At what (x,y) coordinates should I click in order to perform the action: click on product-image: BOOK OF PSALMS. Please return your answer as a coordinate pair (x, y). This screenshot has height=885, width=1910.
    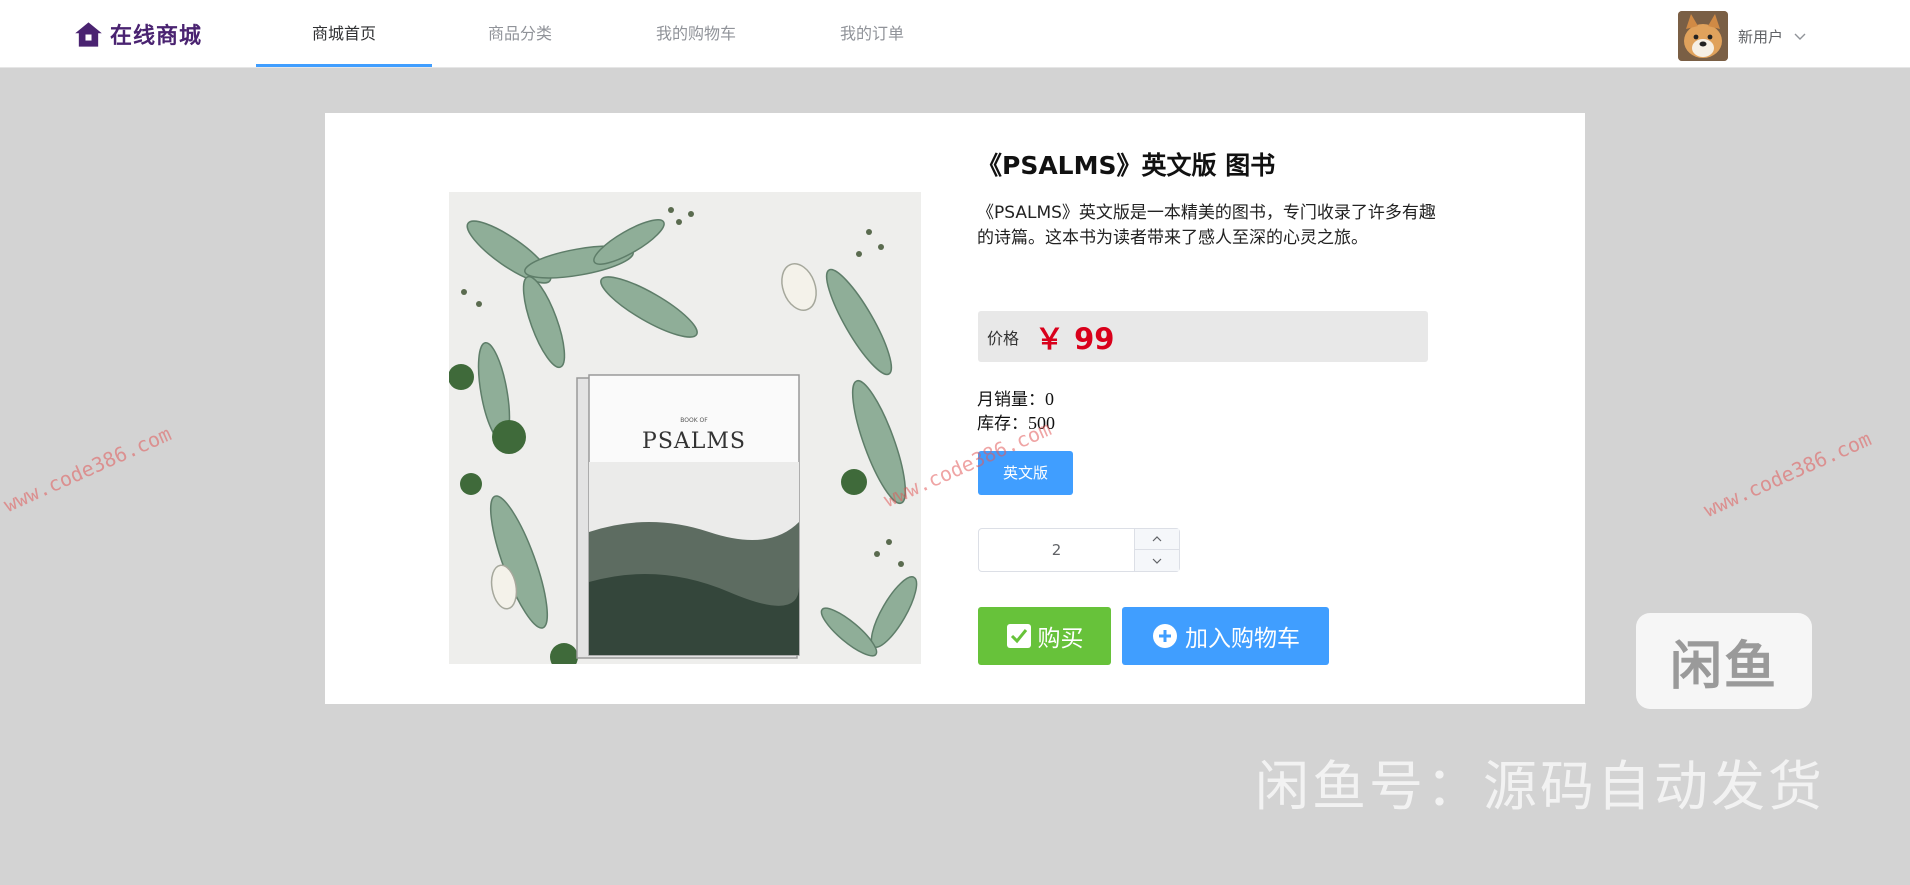
    Looking at the image, I should click on (685, 428).